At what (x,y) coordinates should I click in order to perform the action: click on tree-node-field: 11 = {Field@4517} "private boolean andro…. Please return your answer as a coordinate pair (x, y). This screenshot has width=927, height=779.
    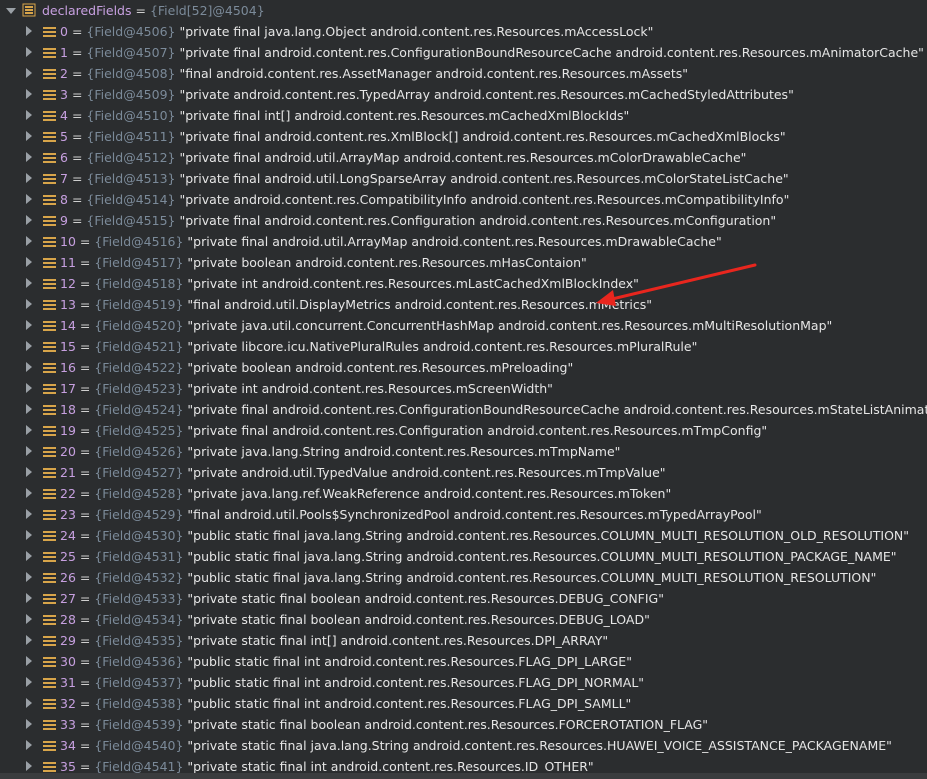
    Looking at the image, I should click on (463, 262).